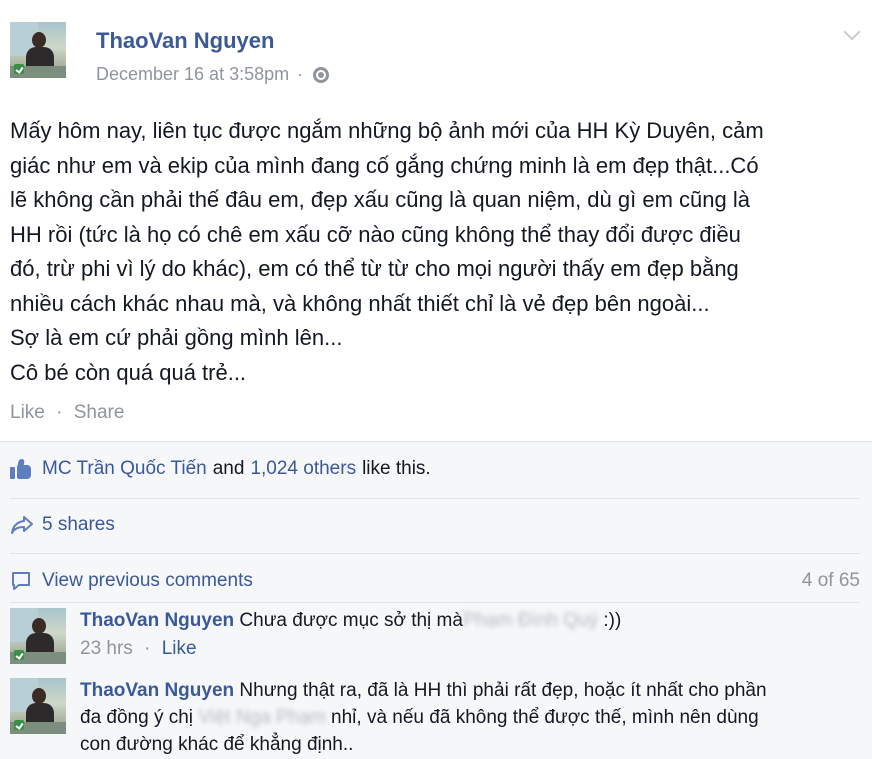 This screenshot has width=872, height=759. Describe the element at coordinates (139, 717) in the screenshot. I see `comment-body: đa đồng ý chị` at that location.